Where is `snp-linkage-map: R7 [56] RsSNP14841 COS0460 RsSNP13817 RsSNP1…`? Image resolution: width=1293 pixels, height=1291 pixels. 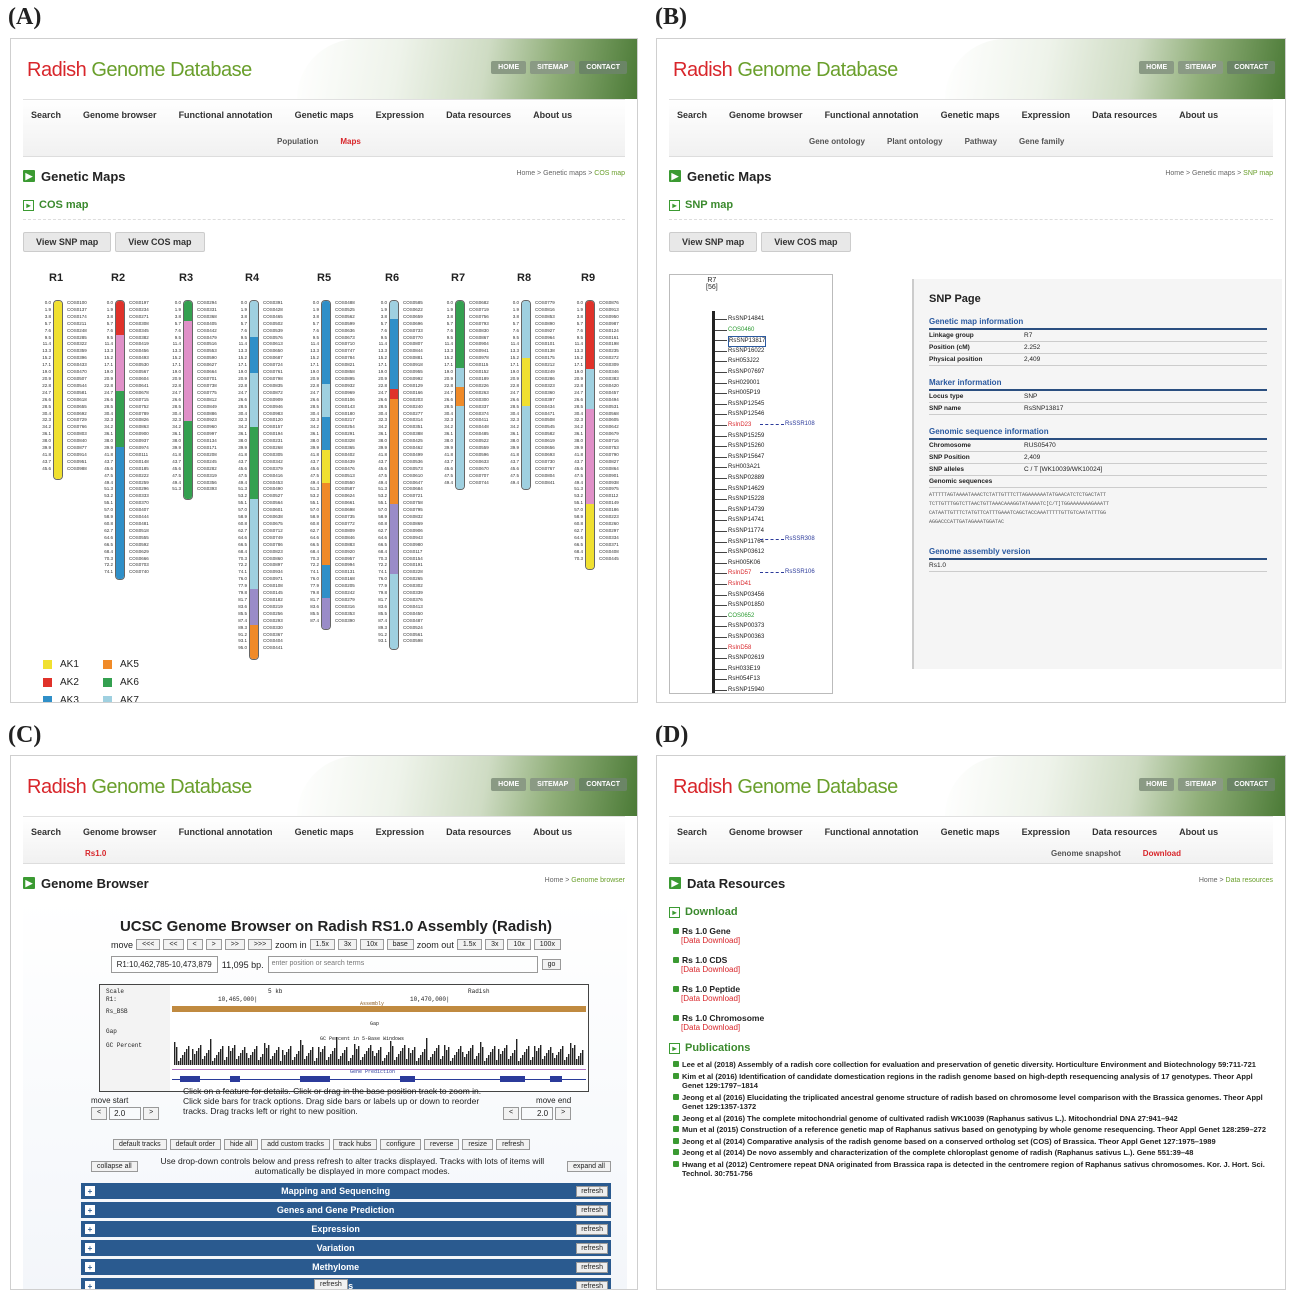
snp-linkage-map: R7 [56] RsSNP14841 COS0460 RsSNP13817 RsSNP1… is located at coordinates (751, 484).